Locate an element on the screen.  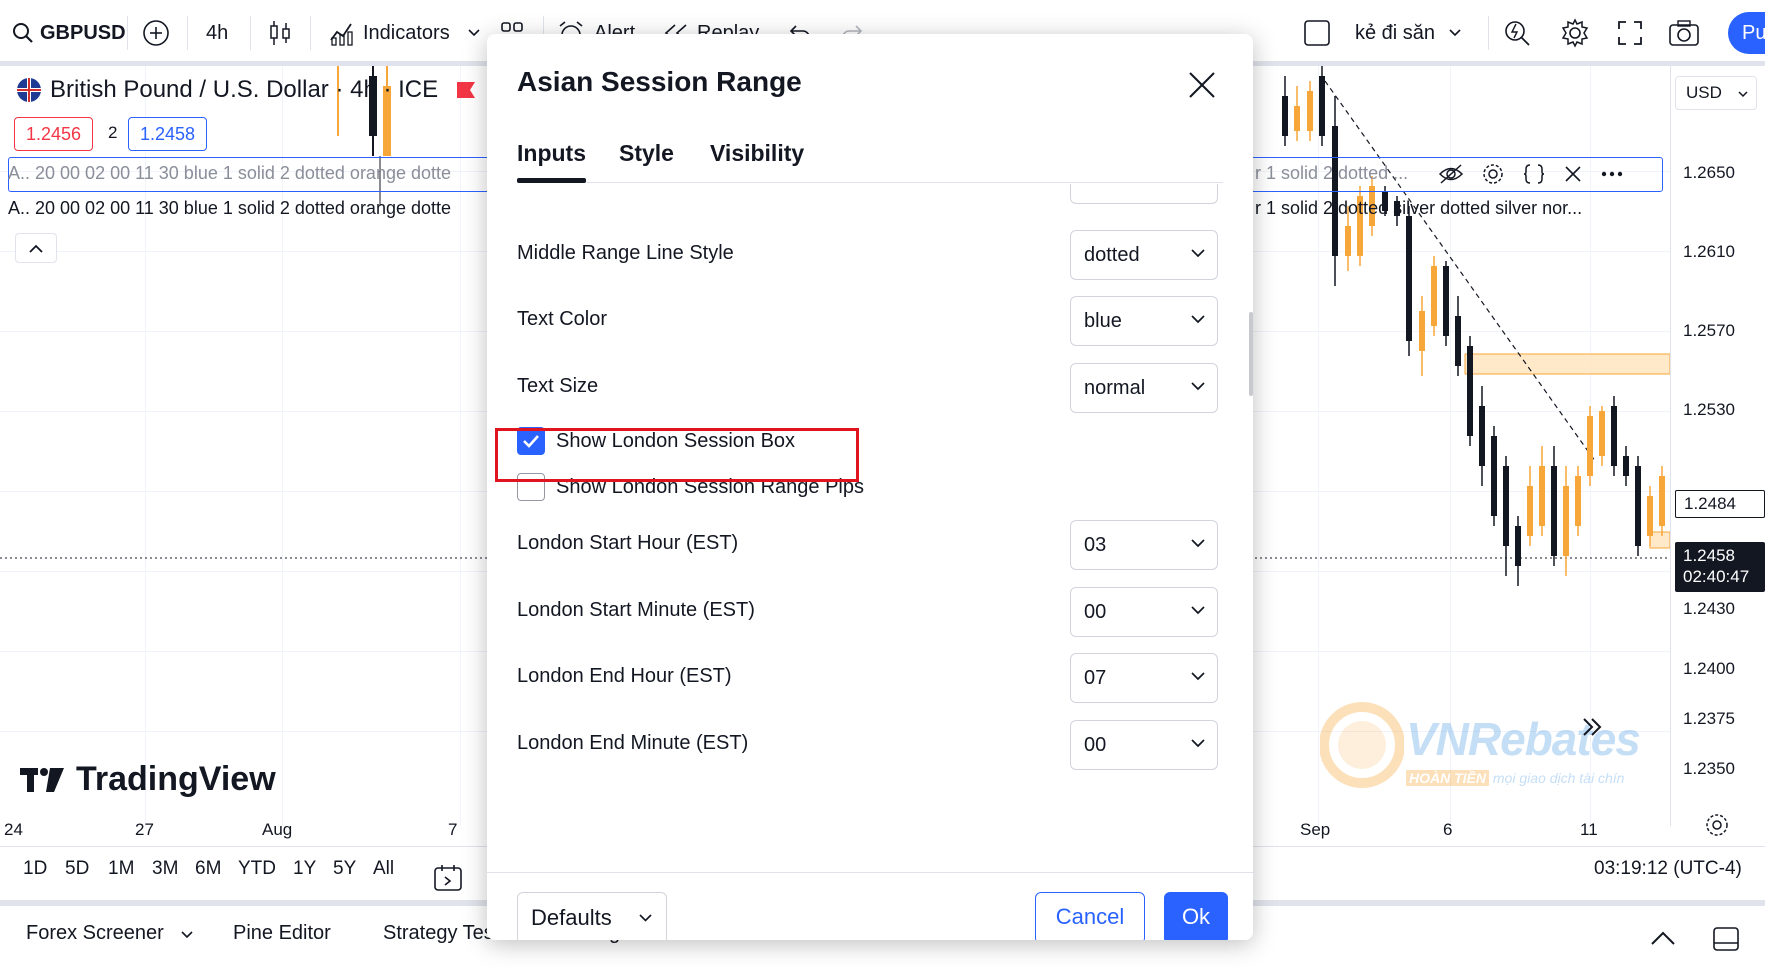
chart-type-button is located at coordinates (280, 33).